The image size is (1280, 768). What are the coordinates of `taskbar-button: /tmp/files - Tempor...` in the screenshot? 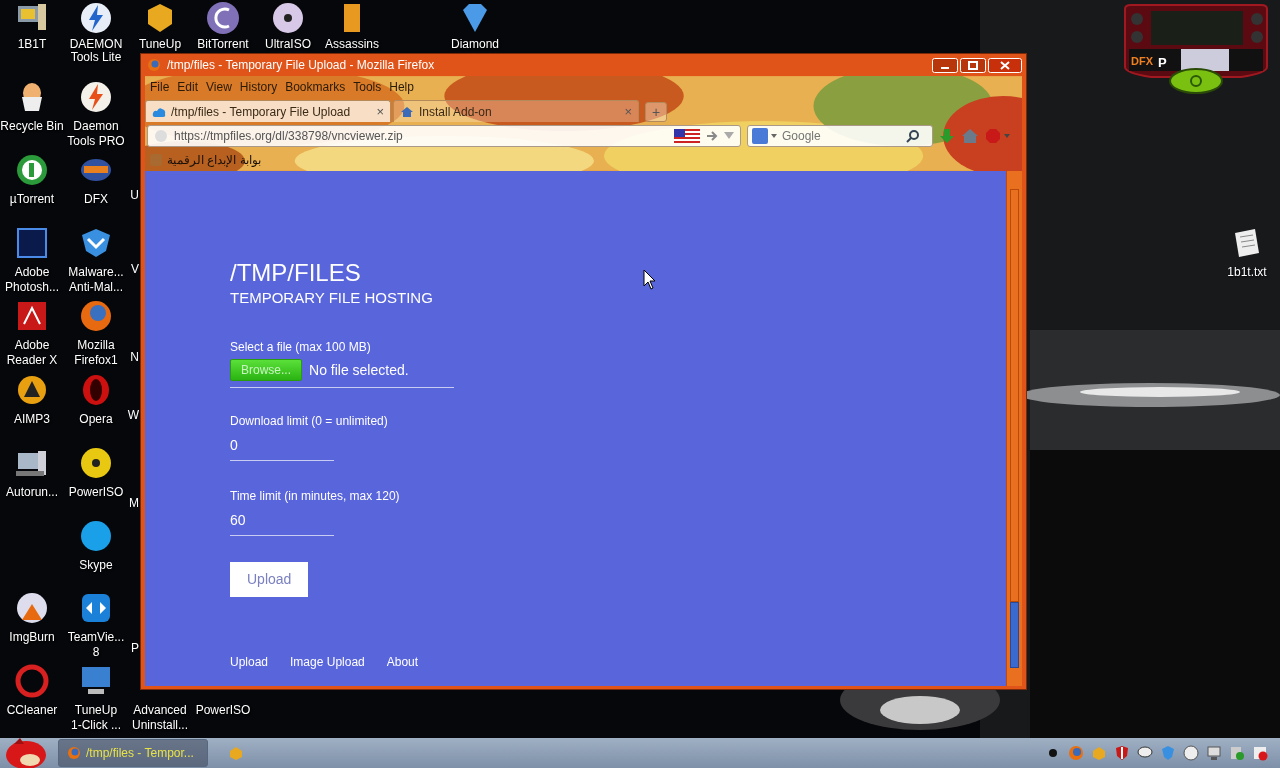 It's located at (133, 753).